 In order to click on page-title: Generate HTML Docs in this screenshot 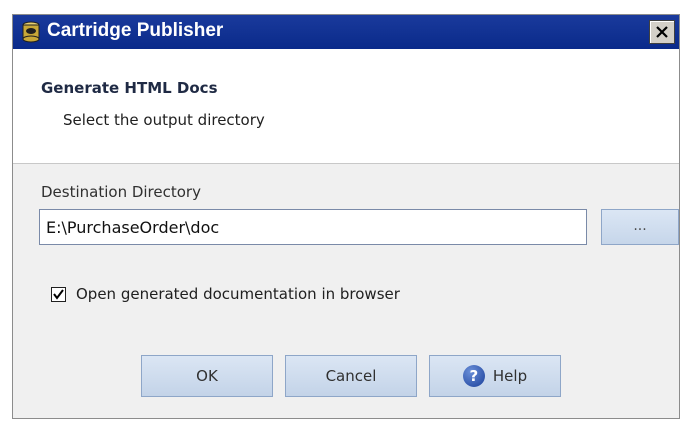, I will do `click(129, 88)`.